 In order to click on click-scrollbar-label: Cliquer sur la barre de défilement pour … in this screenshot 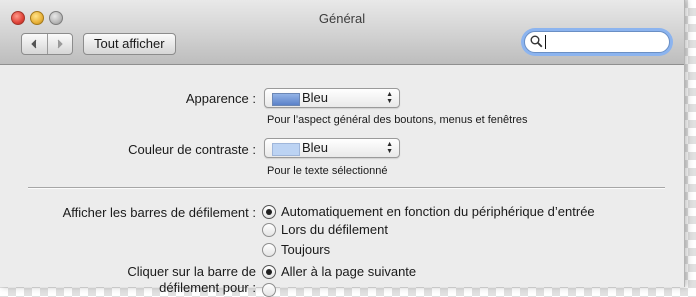, I will do `click(191, 280)`.